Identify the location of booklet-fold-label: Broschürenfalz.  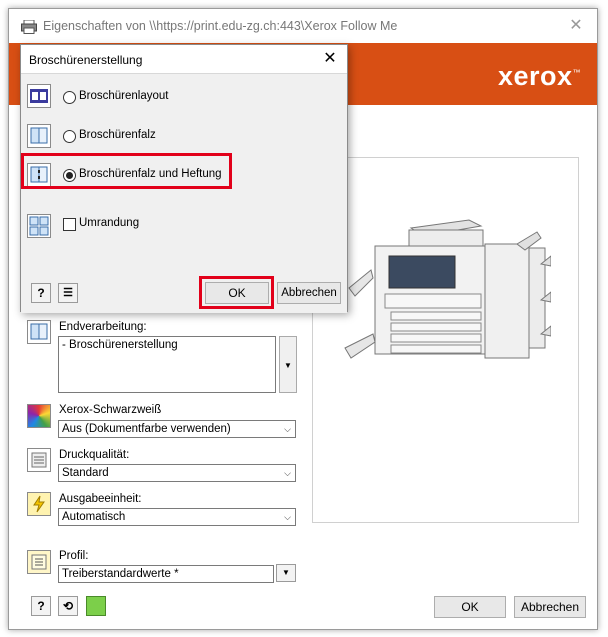
(117, 135).